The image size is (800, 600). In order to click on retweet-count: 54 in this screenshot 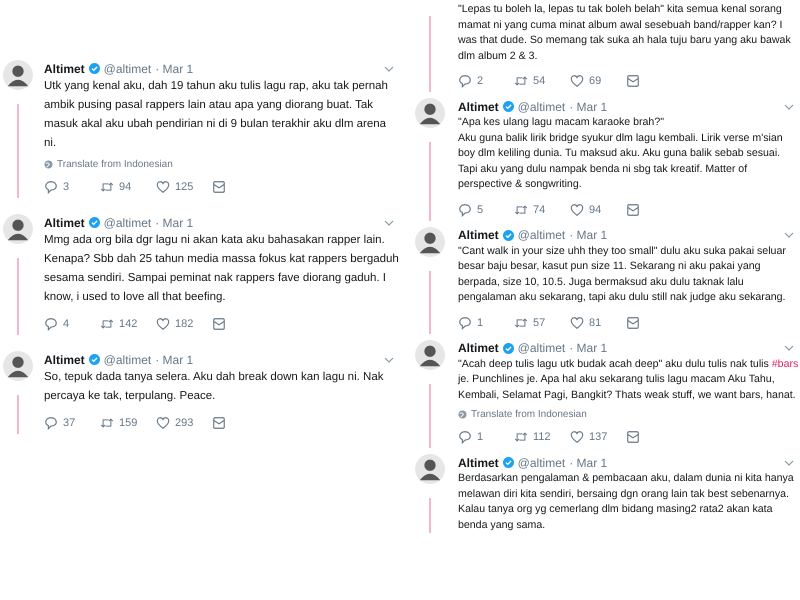, I will do `click(539, 81)`.